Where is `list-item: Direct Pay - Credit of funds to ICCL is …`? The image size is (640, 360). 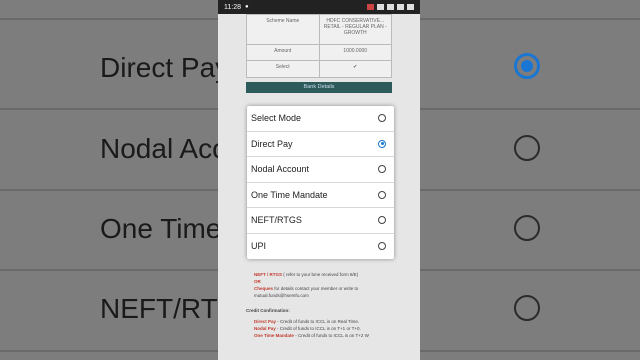
list-item: Direct Pay - Credit of funds to ICCL is … is located at coordinates (319, 322).